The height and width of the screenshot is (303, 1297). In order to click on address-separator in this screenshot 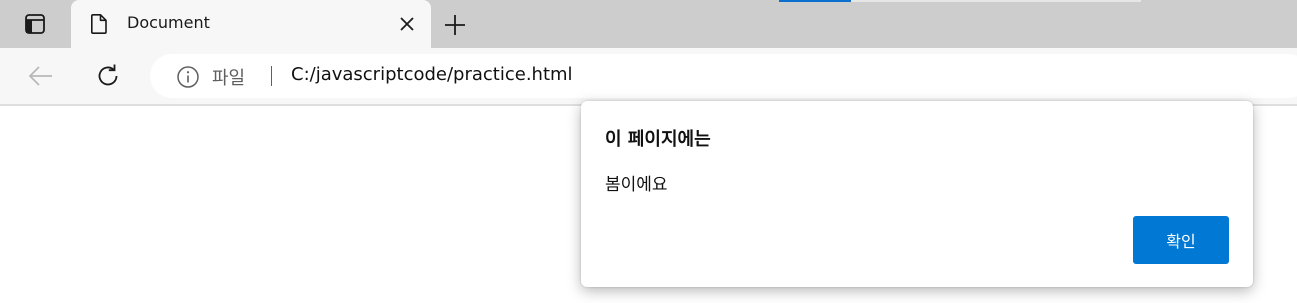, I will do `click(271, 76)`.